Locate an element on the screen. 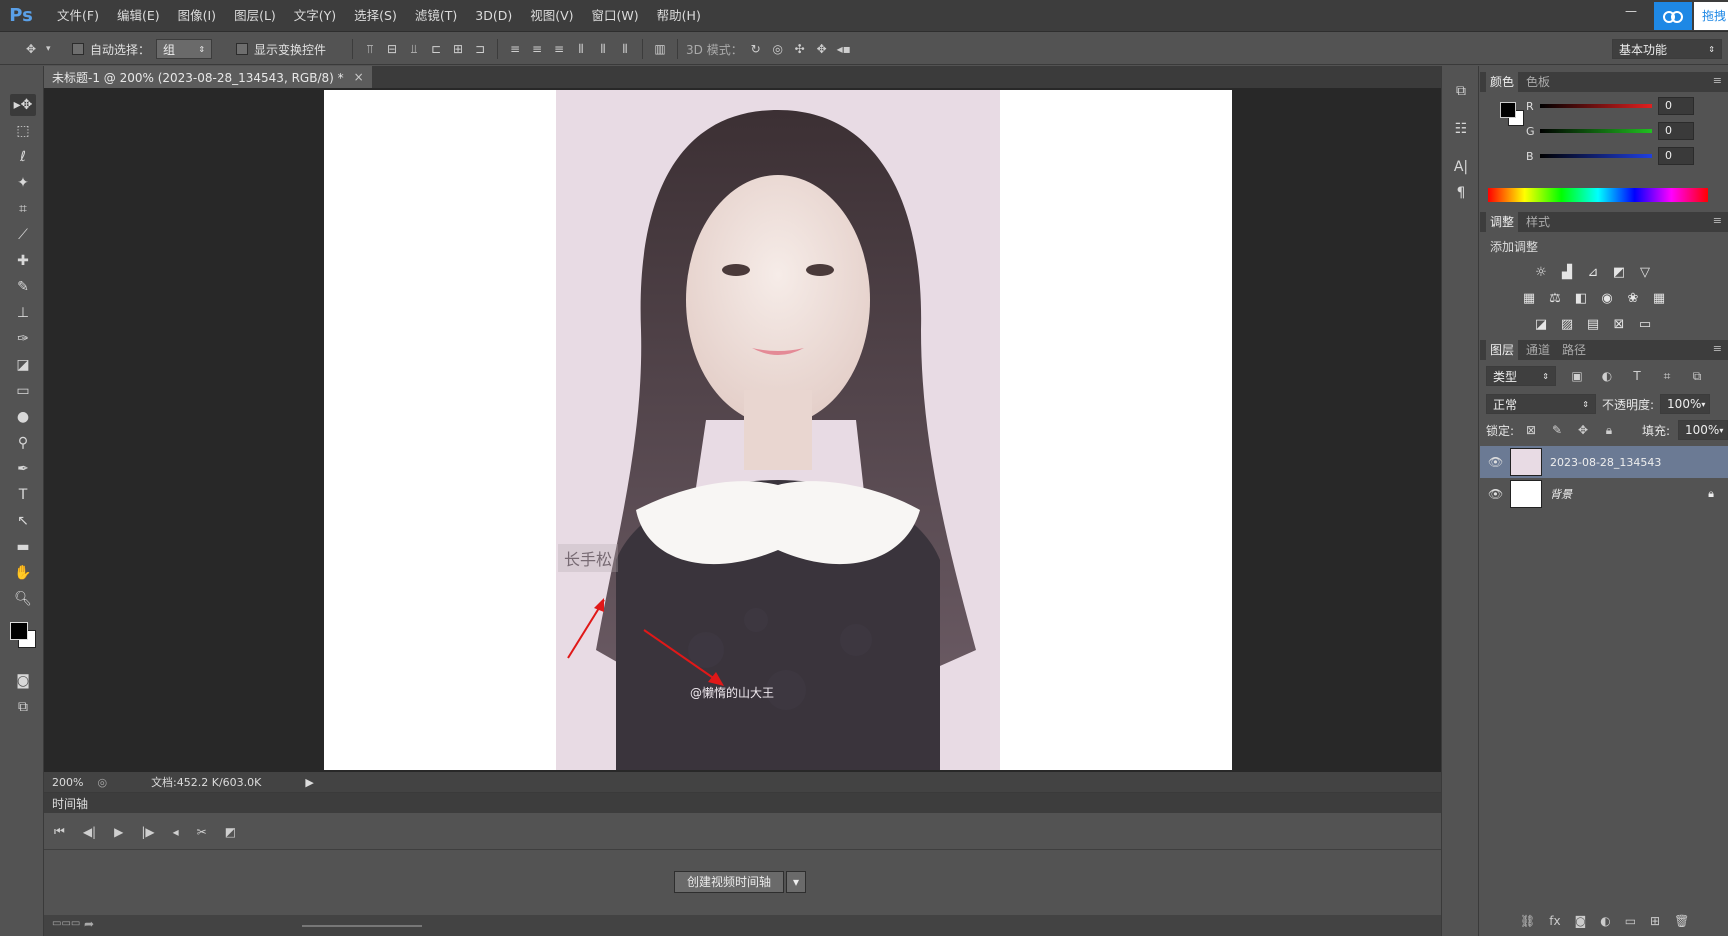  history-icon: ⧉ is located at coordinates (1461, 91).